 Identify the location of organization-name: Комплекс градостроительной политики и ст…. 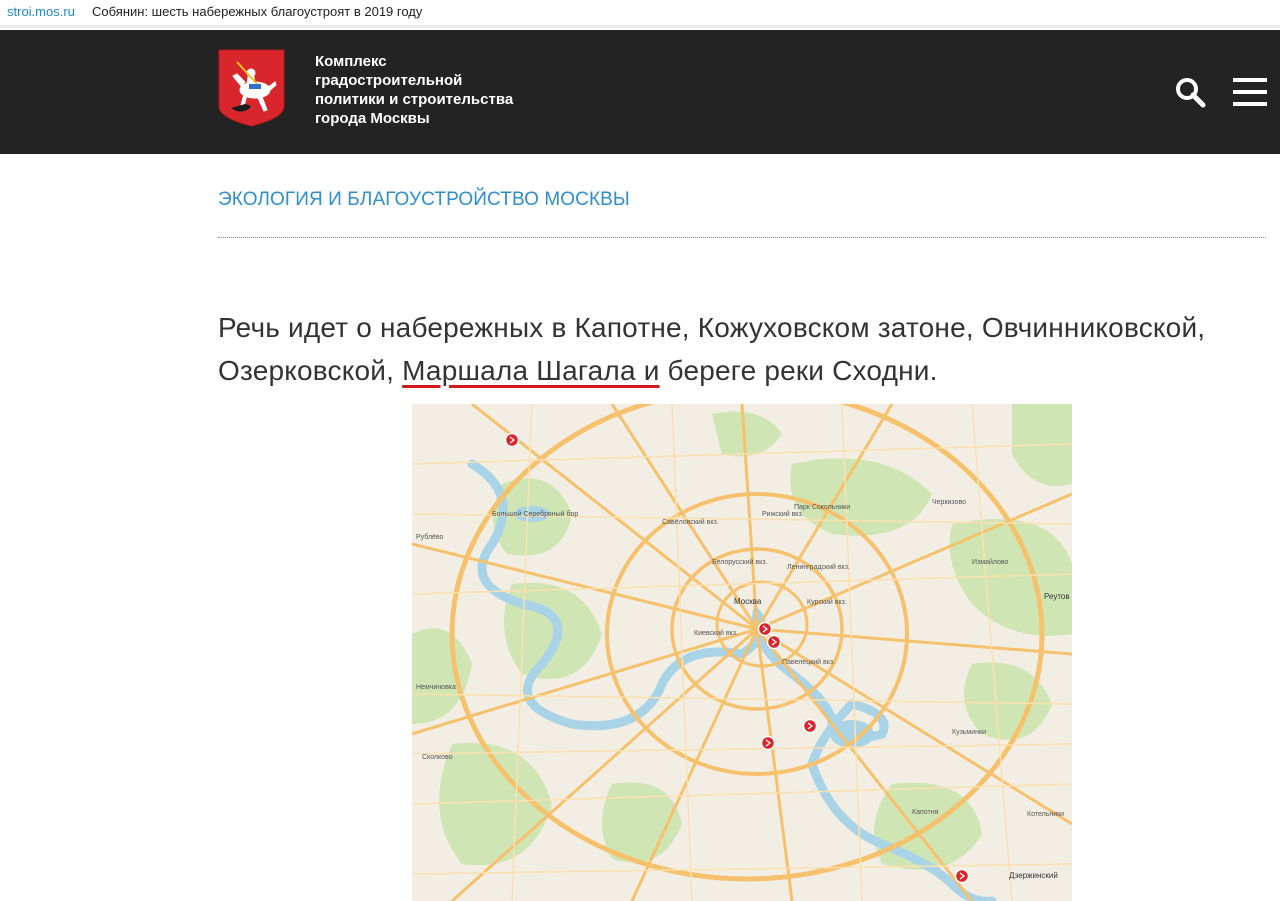
(435, 90).